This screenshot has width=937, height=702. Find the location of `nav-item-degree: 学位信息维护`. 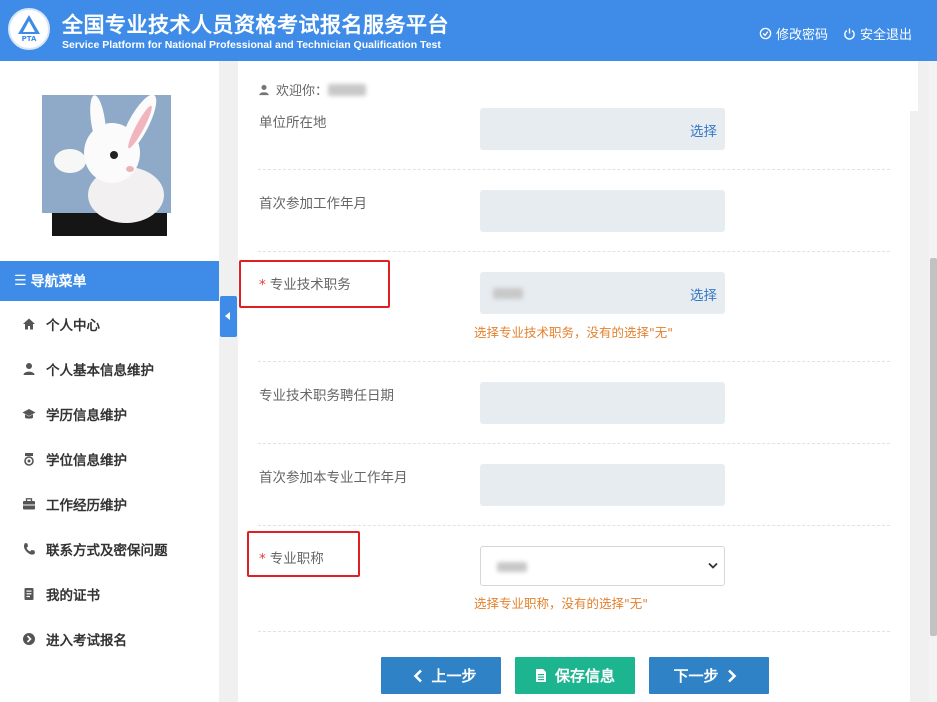

nav-item-degree: 学位信息维护 is located at coordinates (109, 458).